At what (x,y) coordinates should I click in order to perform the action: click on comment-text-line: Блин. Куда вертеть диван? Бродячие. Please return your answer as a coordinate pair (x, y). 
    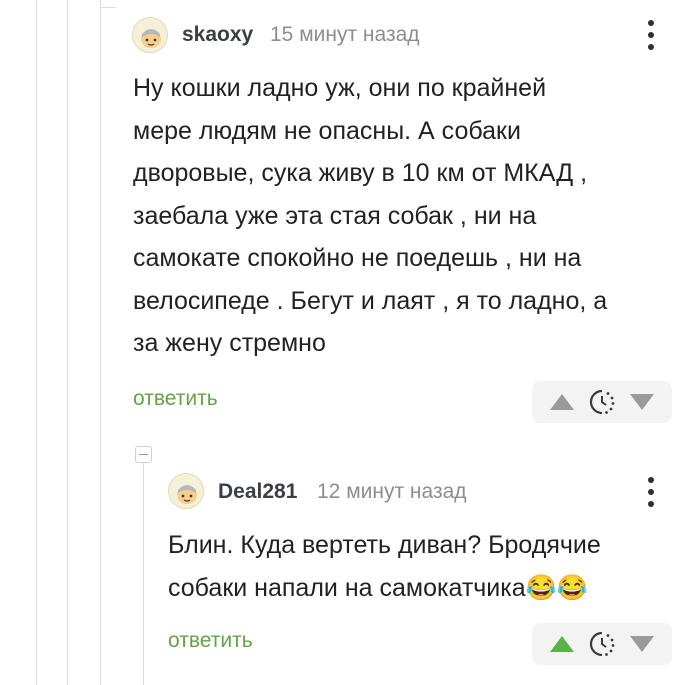
    Looking at the image, I should click on (384, 545).